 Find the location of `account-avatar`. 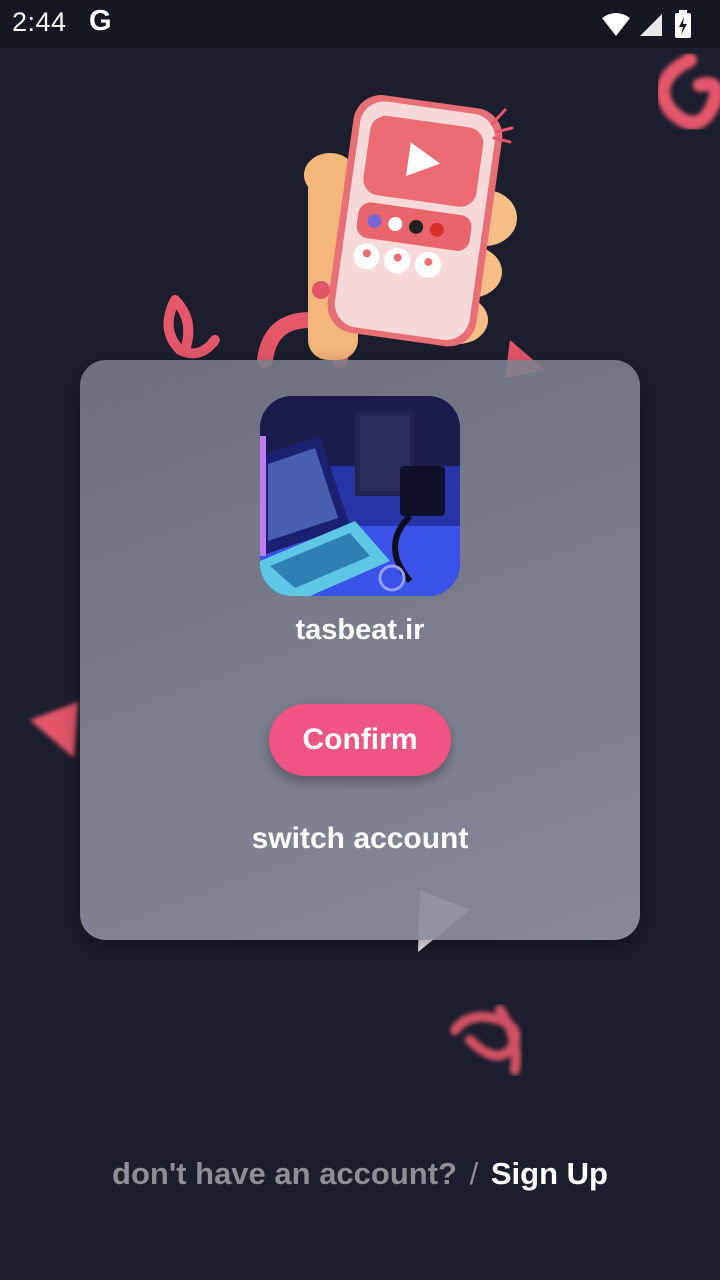

account-avatar is located at coordinates (360, 496).